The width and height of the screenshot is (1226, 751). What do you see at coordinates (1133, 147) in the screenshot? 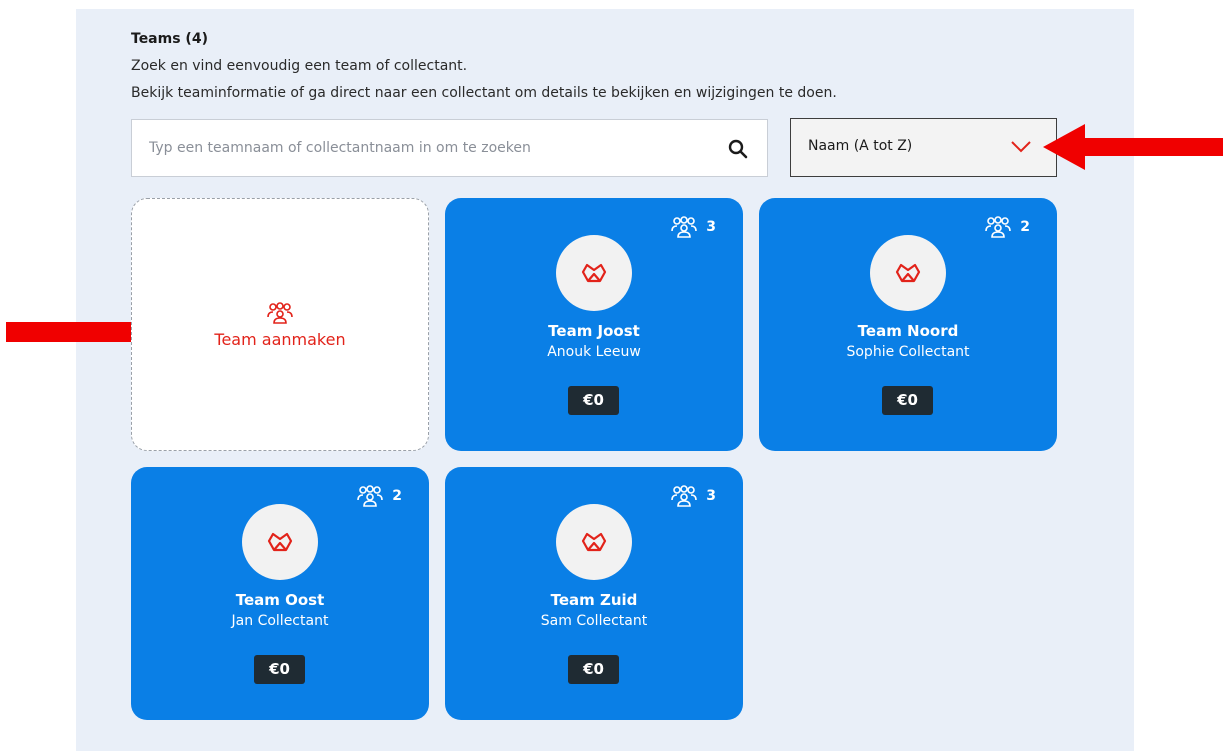
I see `annotation-arrow-sort` at bounding box center [1133, 147].